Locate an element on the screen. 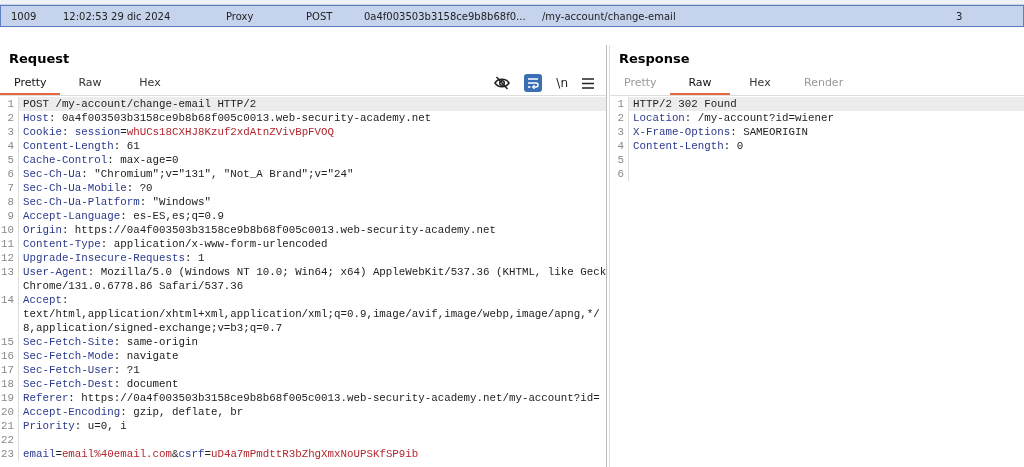 The height and width of the screenshot is (467, 1024). code-text: HTTP/2 302 Found is located at coordinates (685, 104).